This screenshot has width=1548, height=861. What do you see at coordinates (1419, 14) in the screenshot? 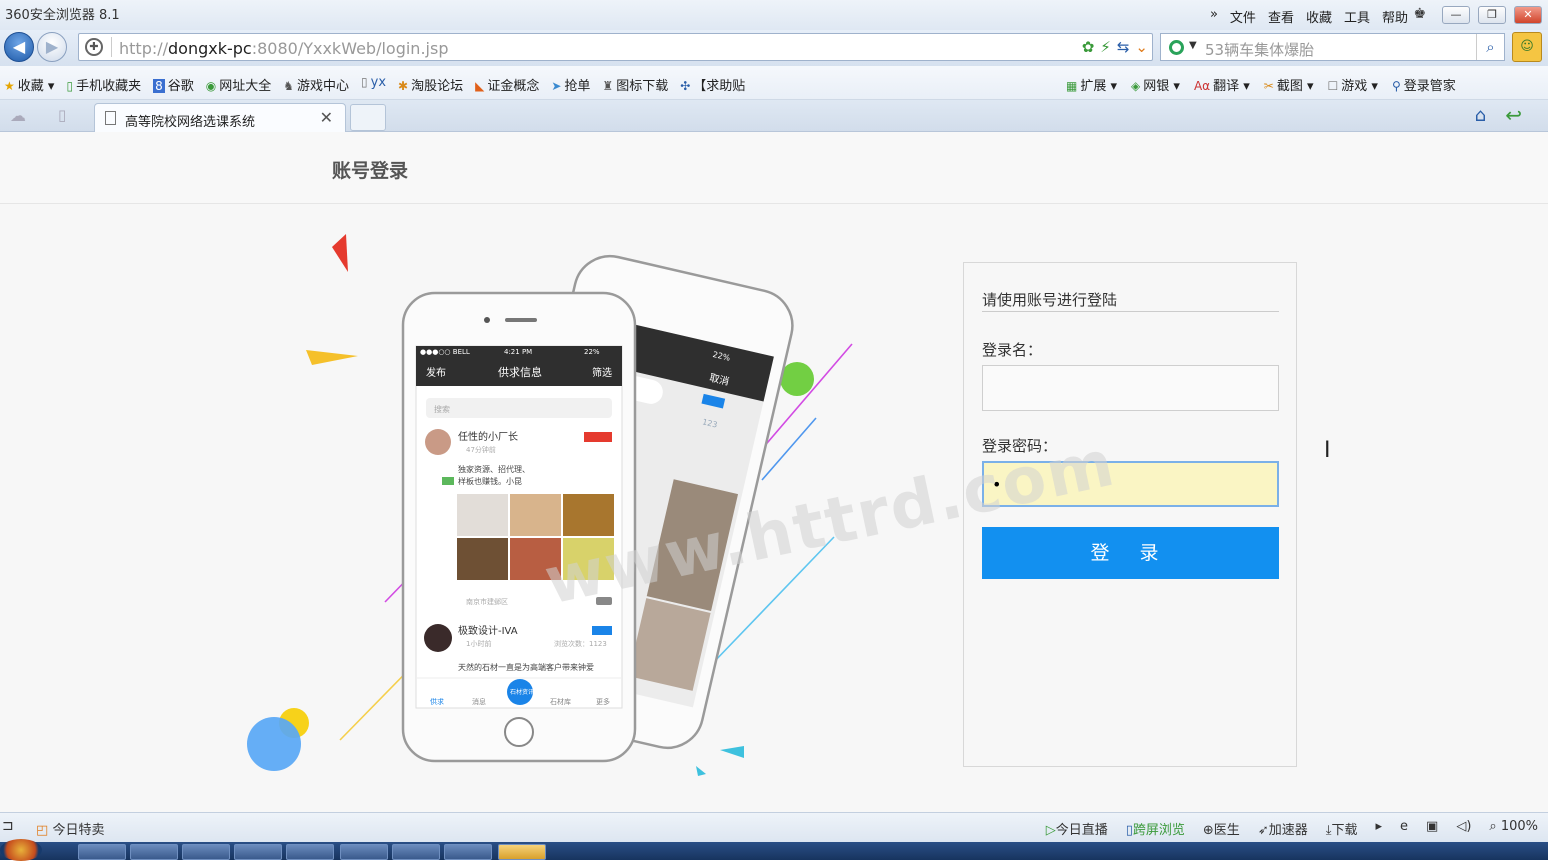
I see `skin-icon: ♚` at bounding box center [1419, 14].